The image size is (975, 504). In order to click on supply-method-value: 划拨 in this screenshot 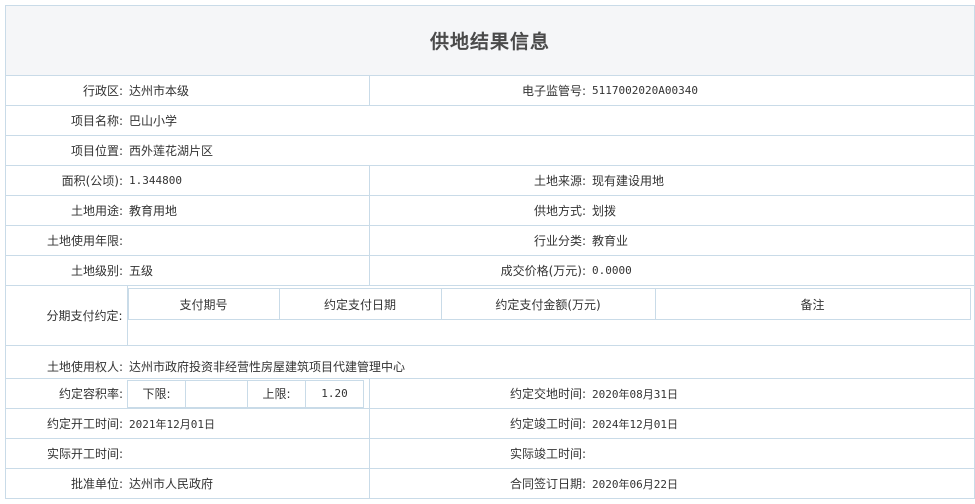, I will do `click(782, 210)`.